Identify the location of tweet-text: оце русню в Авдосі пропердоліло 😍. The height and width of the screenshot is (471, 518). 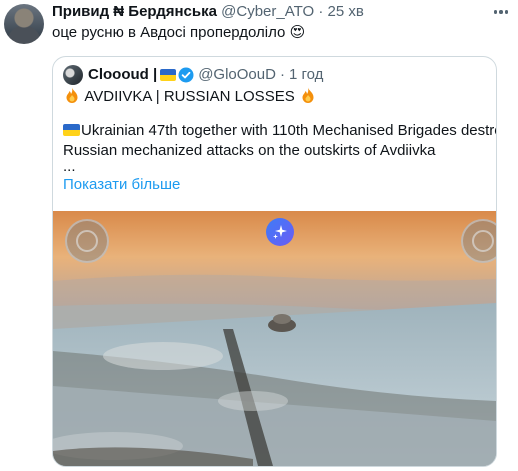
(178, 33).